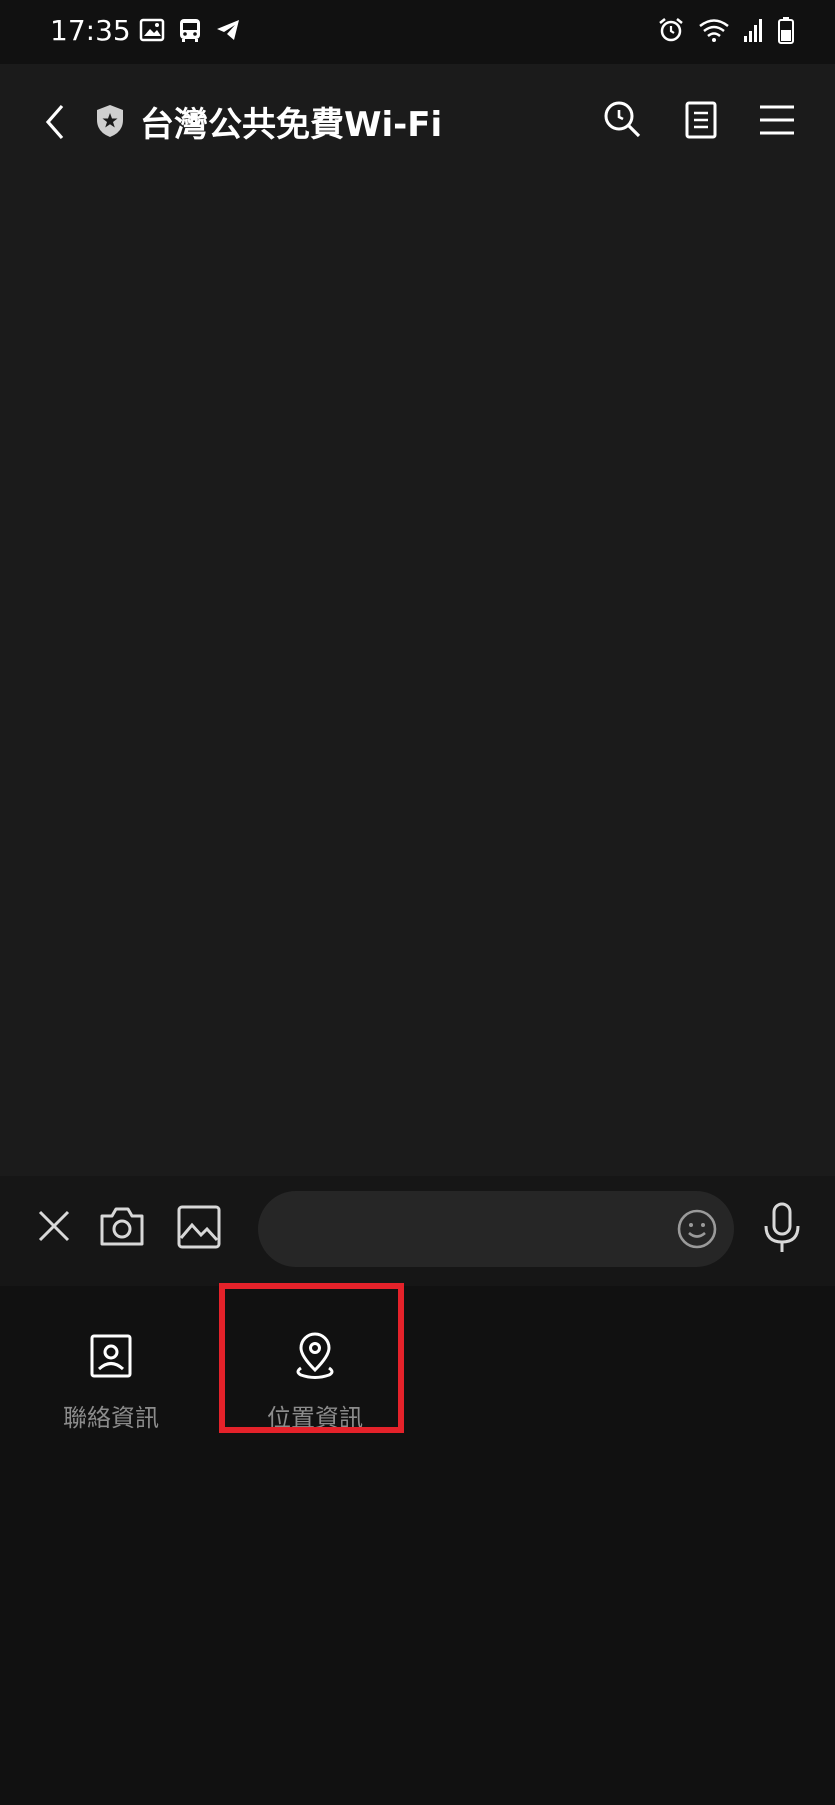  I want to click on menu-icon, so click(777, 120).